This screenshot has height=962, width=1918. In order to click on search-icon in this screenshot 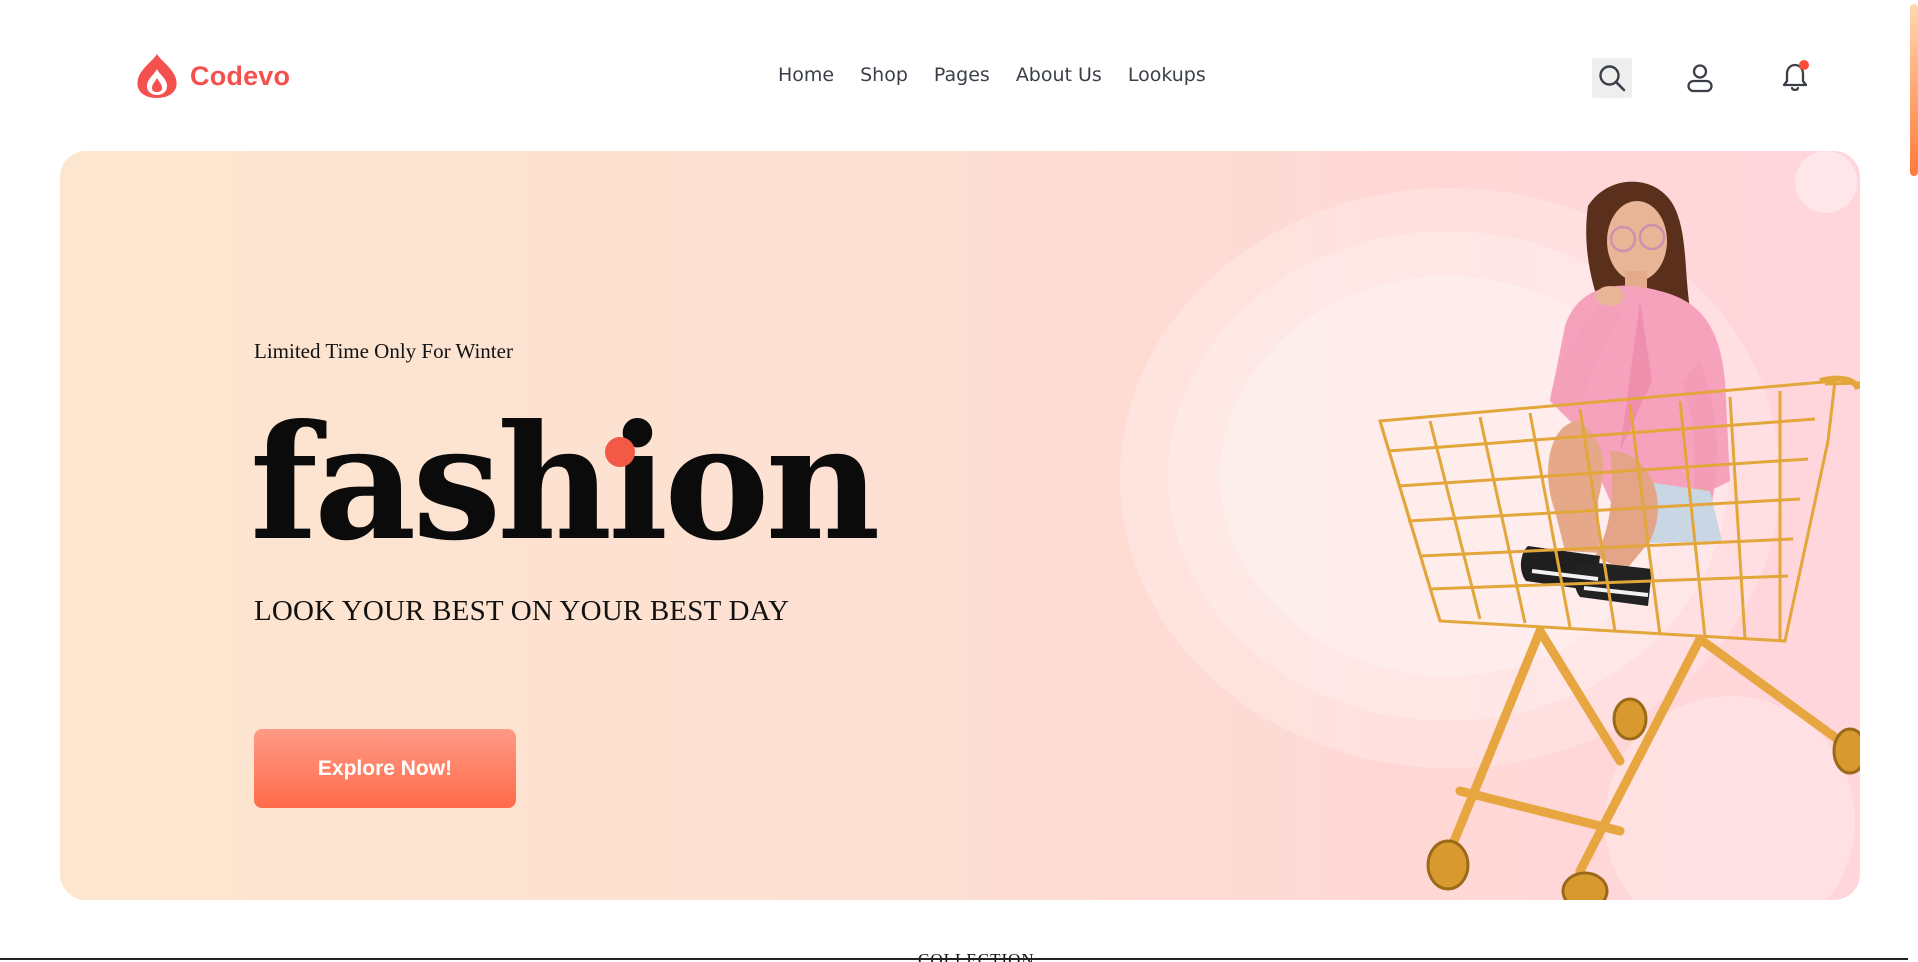, I will do `click(1612, 78)`.